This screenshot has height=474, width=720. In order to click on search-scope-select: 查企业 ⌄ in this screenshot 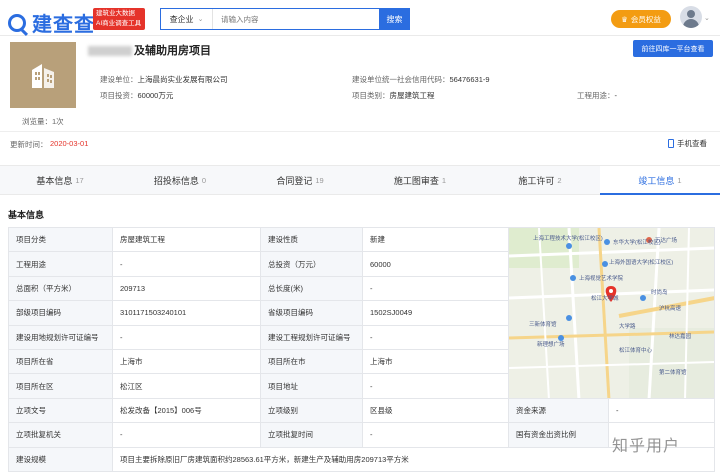, I will do `click(187, 19)`.